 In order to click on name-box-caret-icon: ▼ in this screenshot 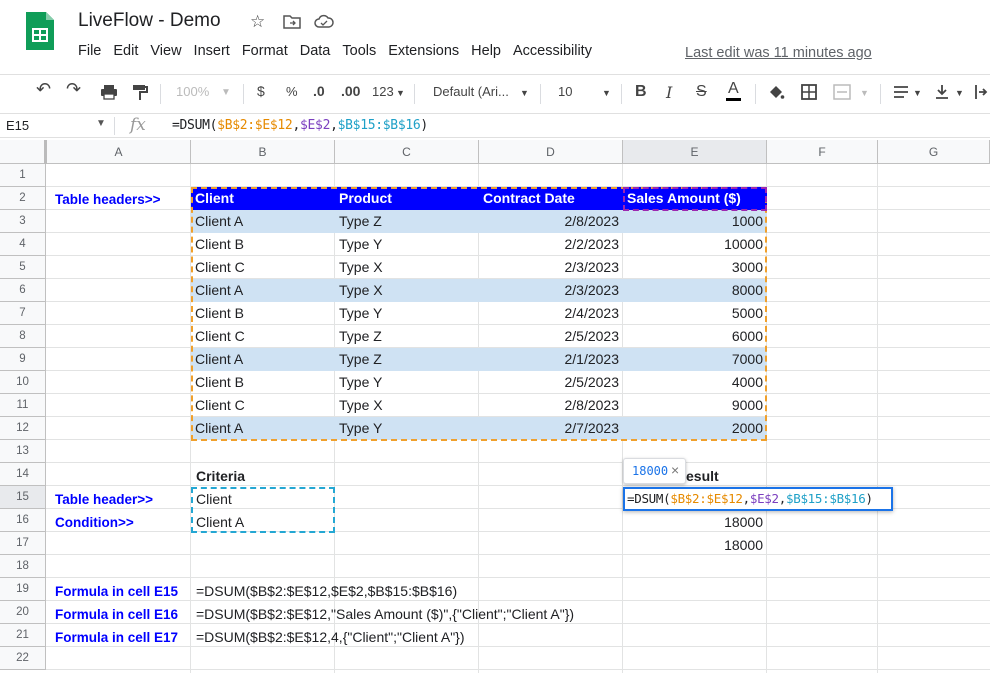, I will do `click(101, 123)`.